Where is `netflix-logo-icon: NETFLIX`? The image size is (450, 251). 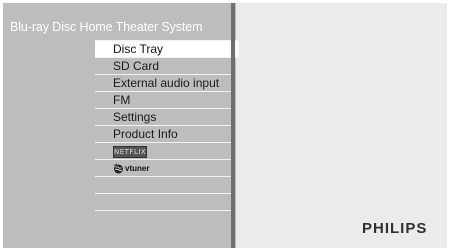 netflix-logo-icon: NETFLIX is located at coordinates (130, 152).